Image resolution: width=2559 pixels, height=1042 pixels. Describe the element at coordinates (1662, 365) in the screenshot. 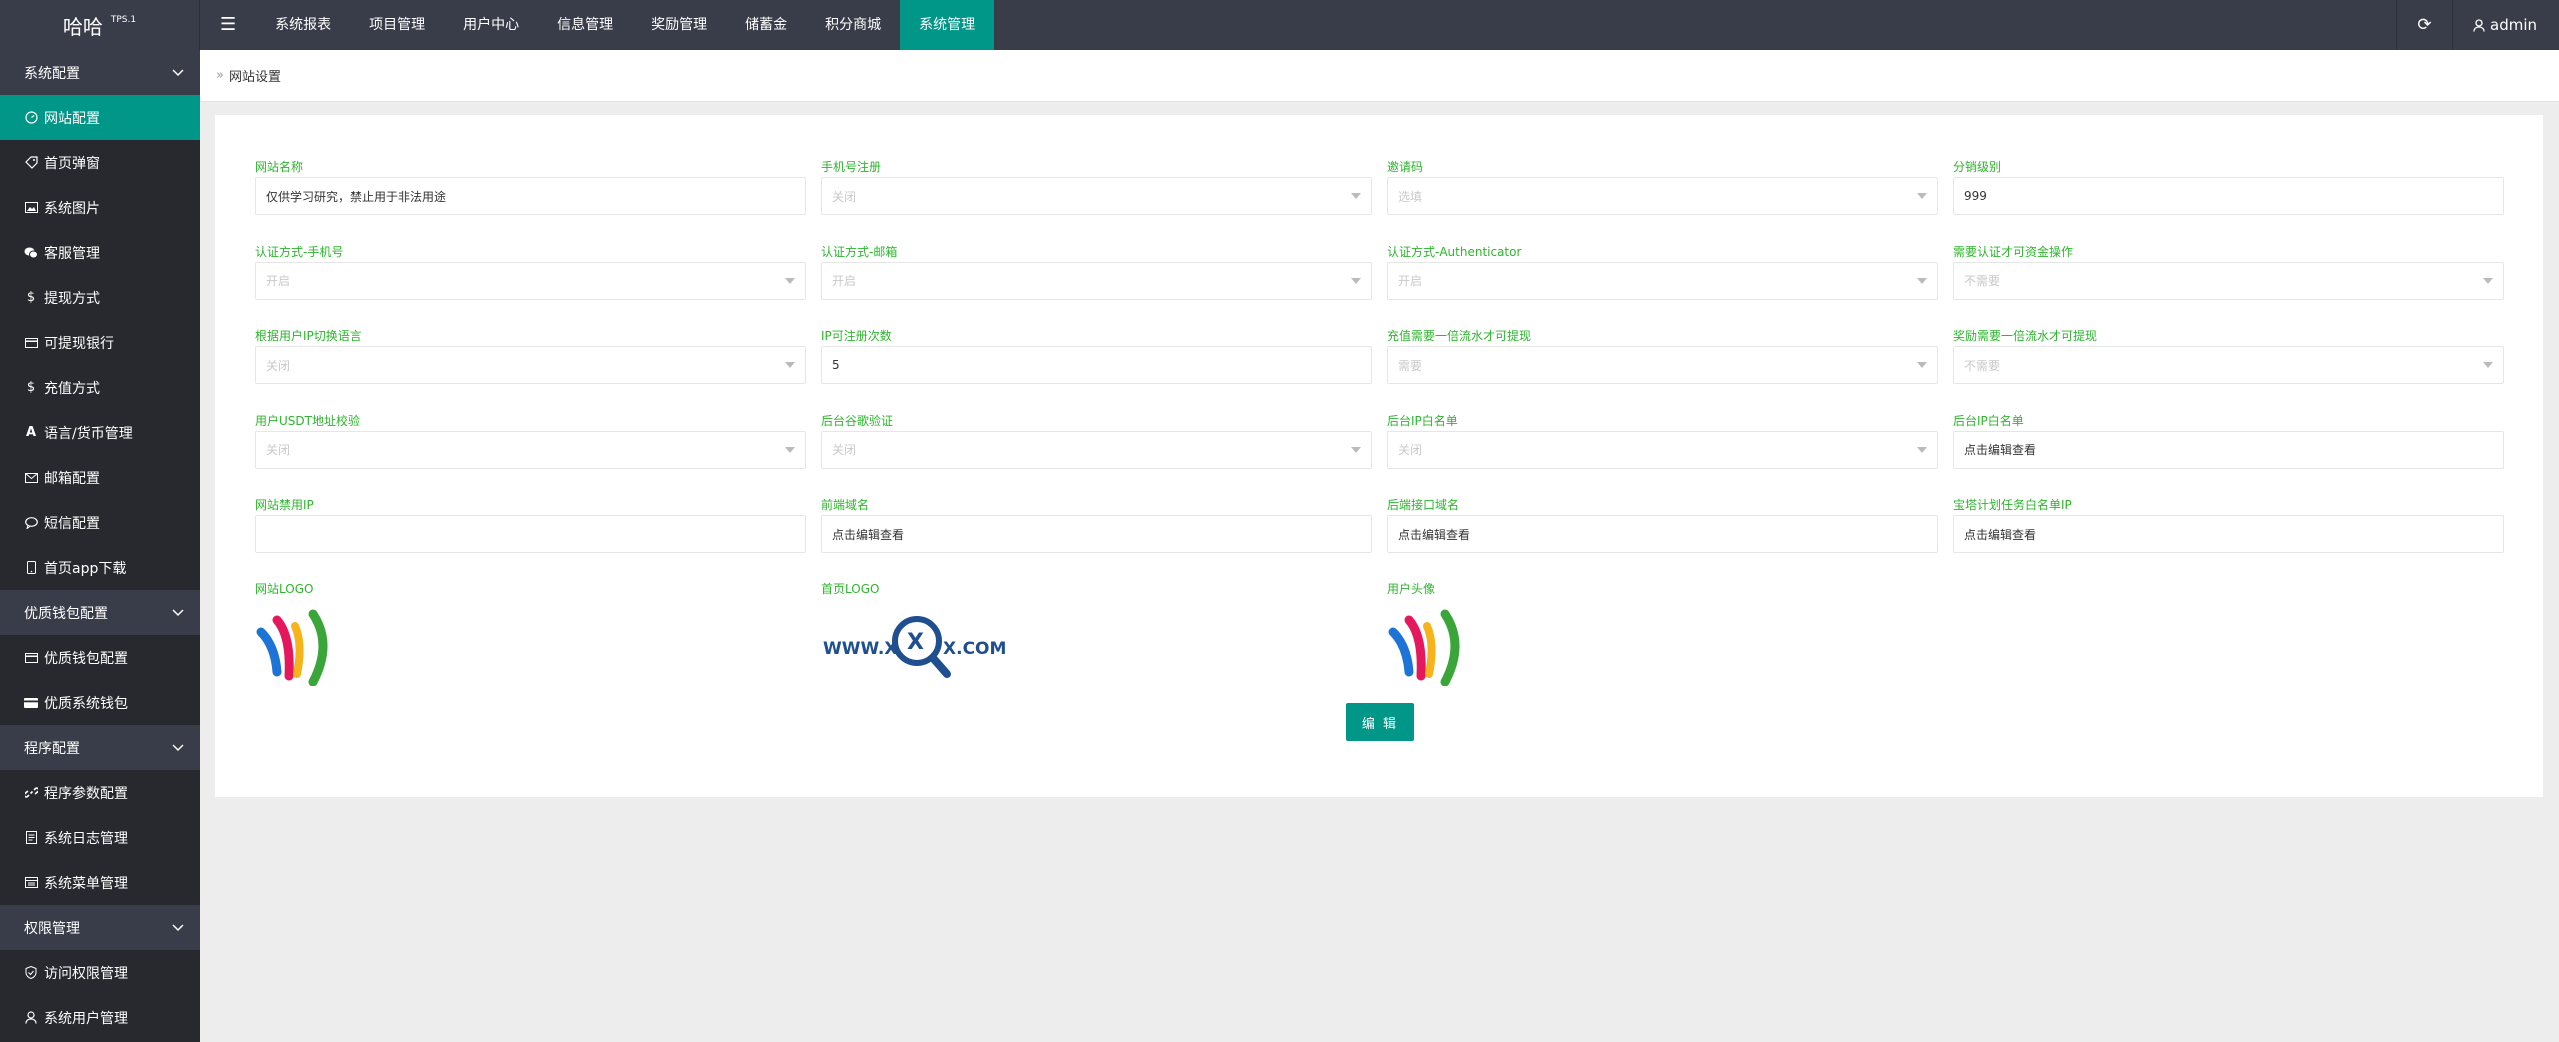

I see `recharge-turnover-select: 需要` at that location.